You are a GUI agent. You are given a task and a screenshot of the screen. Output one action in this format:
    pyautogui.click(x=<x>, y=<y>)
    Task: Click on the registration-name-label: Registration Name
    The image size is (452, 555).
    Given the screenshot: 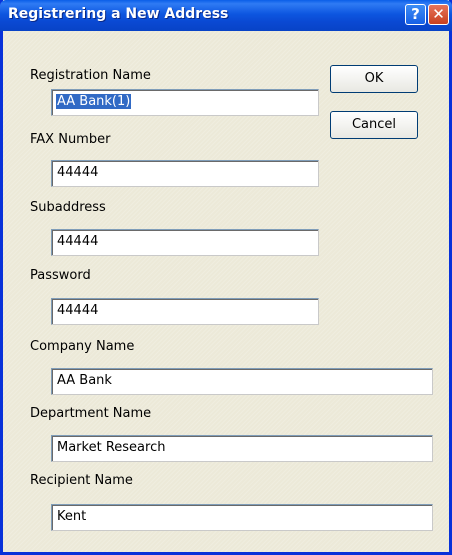 What is the action you would take?
    pyautogui.click(x=90, y=75)
    